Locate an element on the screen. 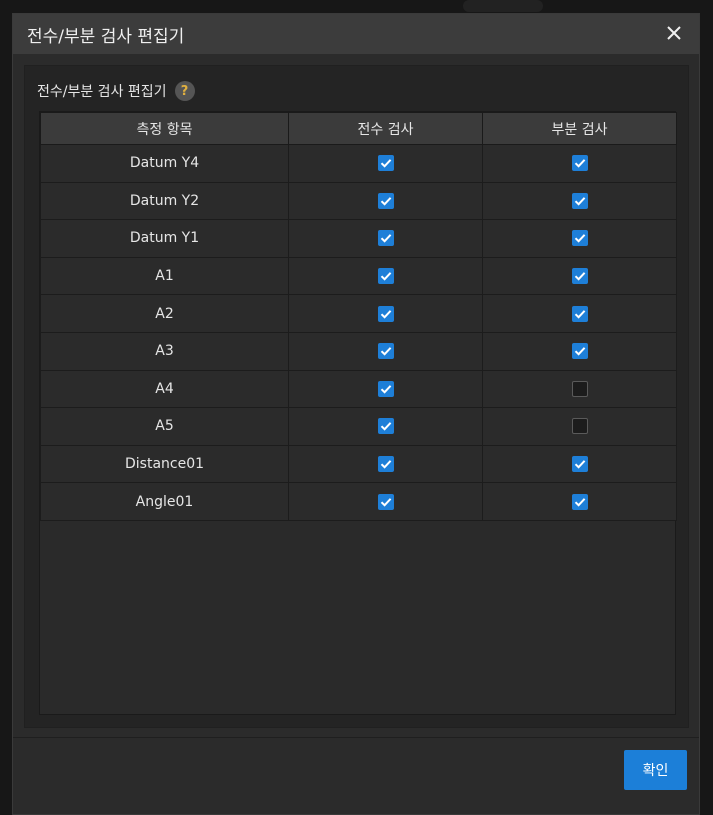 This screenshot has height=815, width=713. table-row: A4 is located at coordinates (358, 389).